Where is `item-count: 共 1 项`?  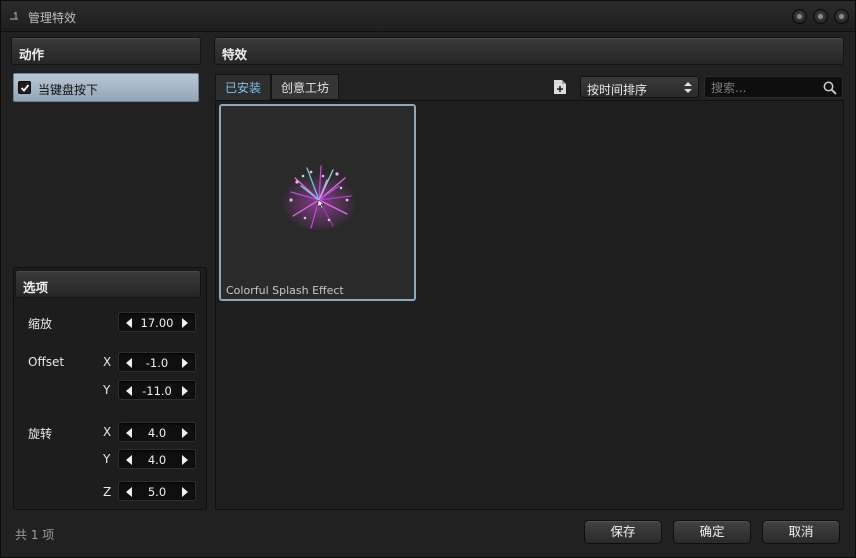
item-count: 共 1 项 is located at coordinates (35, 535).